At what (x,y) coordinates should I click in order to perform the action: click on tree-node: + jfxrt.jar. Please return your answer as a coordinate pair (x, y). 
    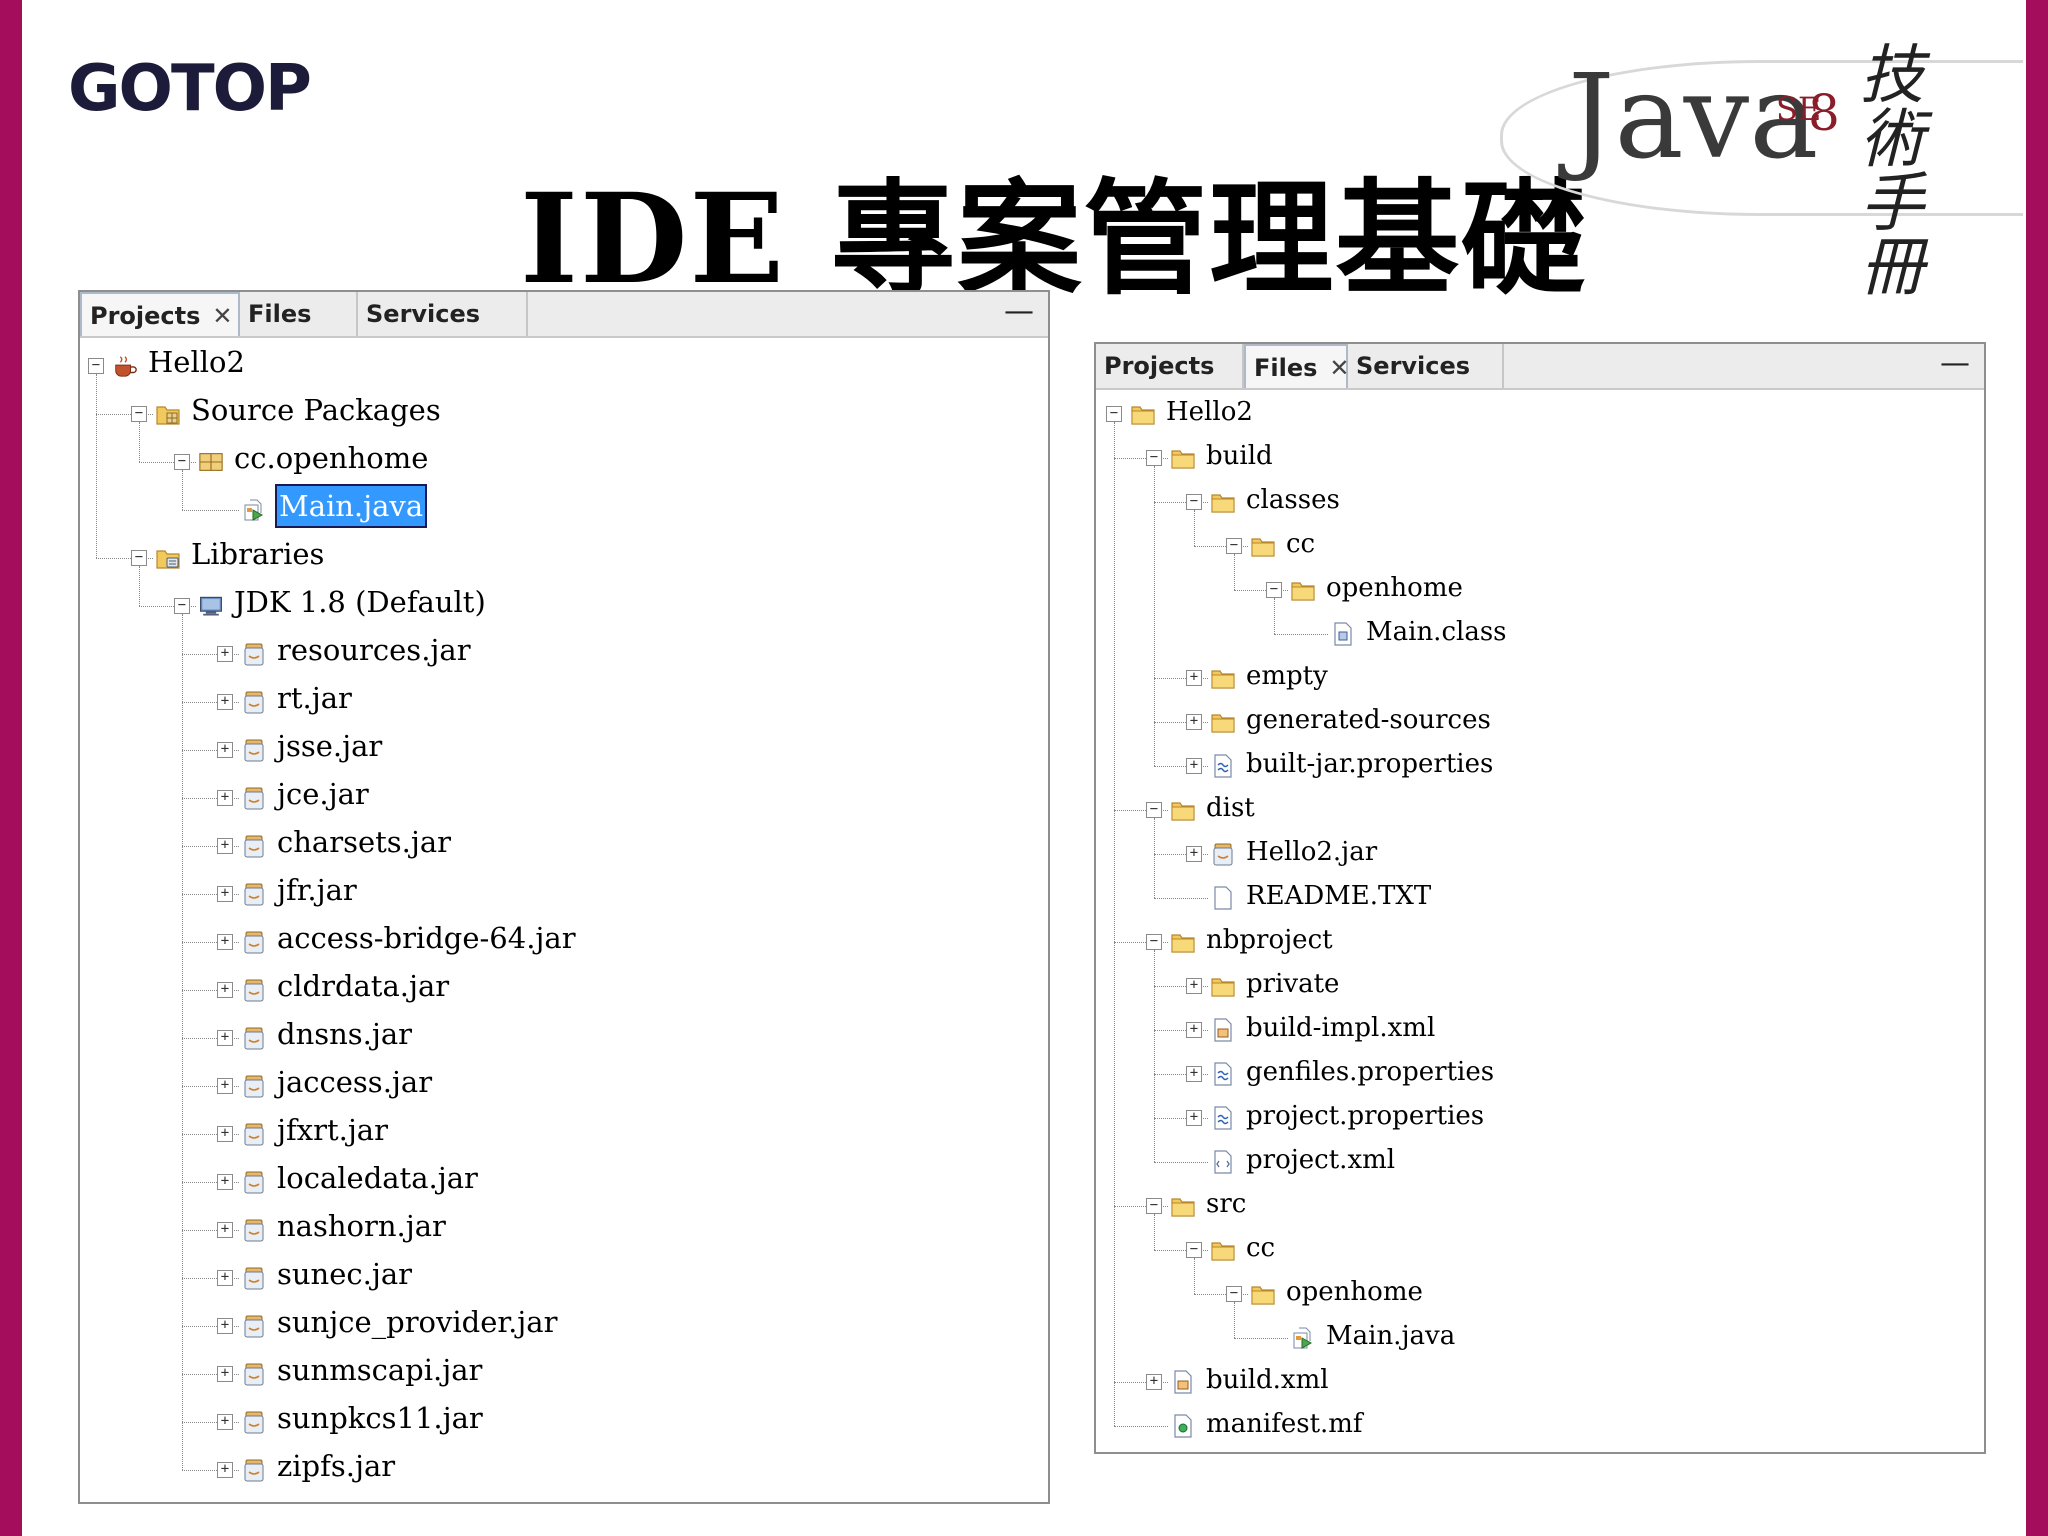
    Looking at the image, I should click on (564, 1130).